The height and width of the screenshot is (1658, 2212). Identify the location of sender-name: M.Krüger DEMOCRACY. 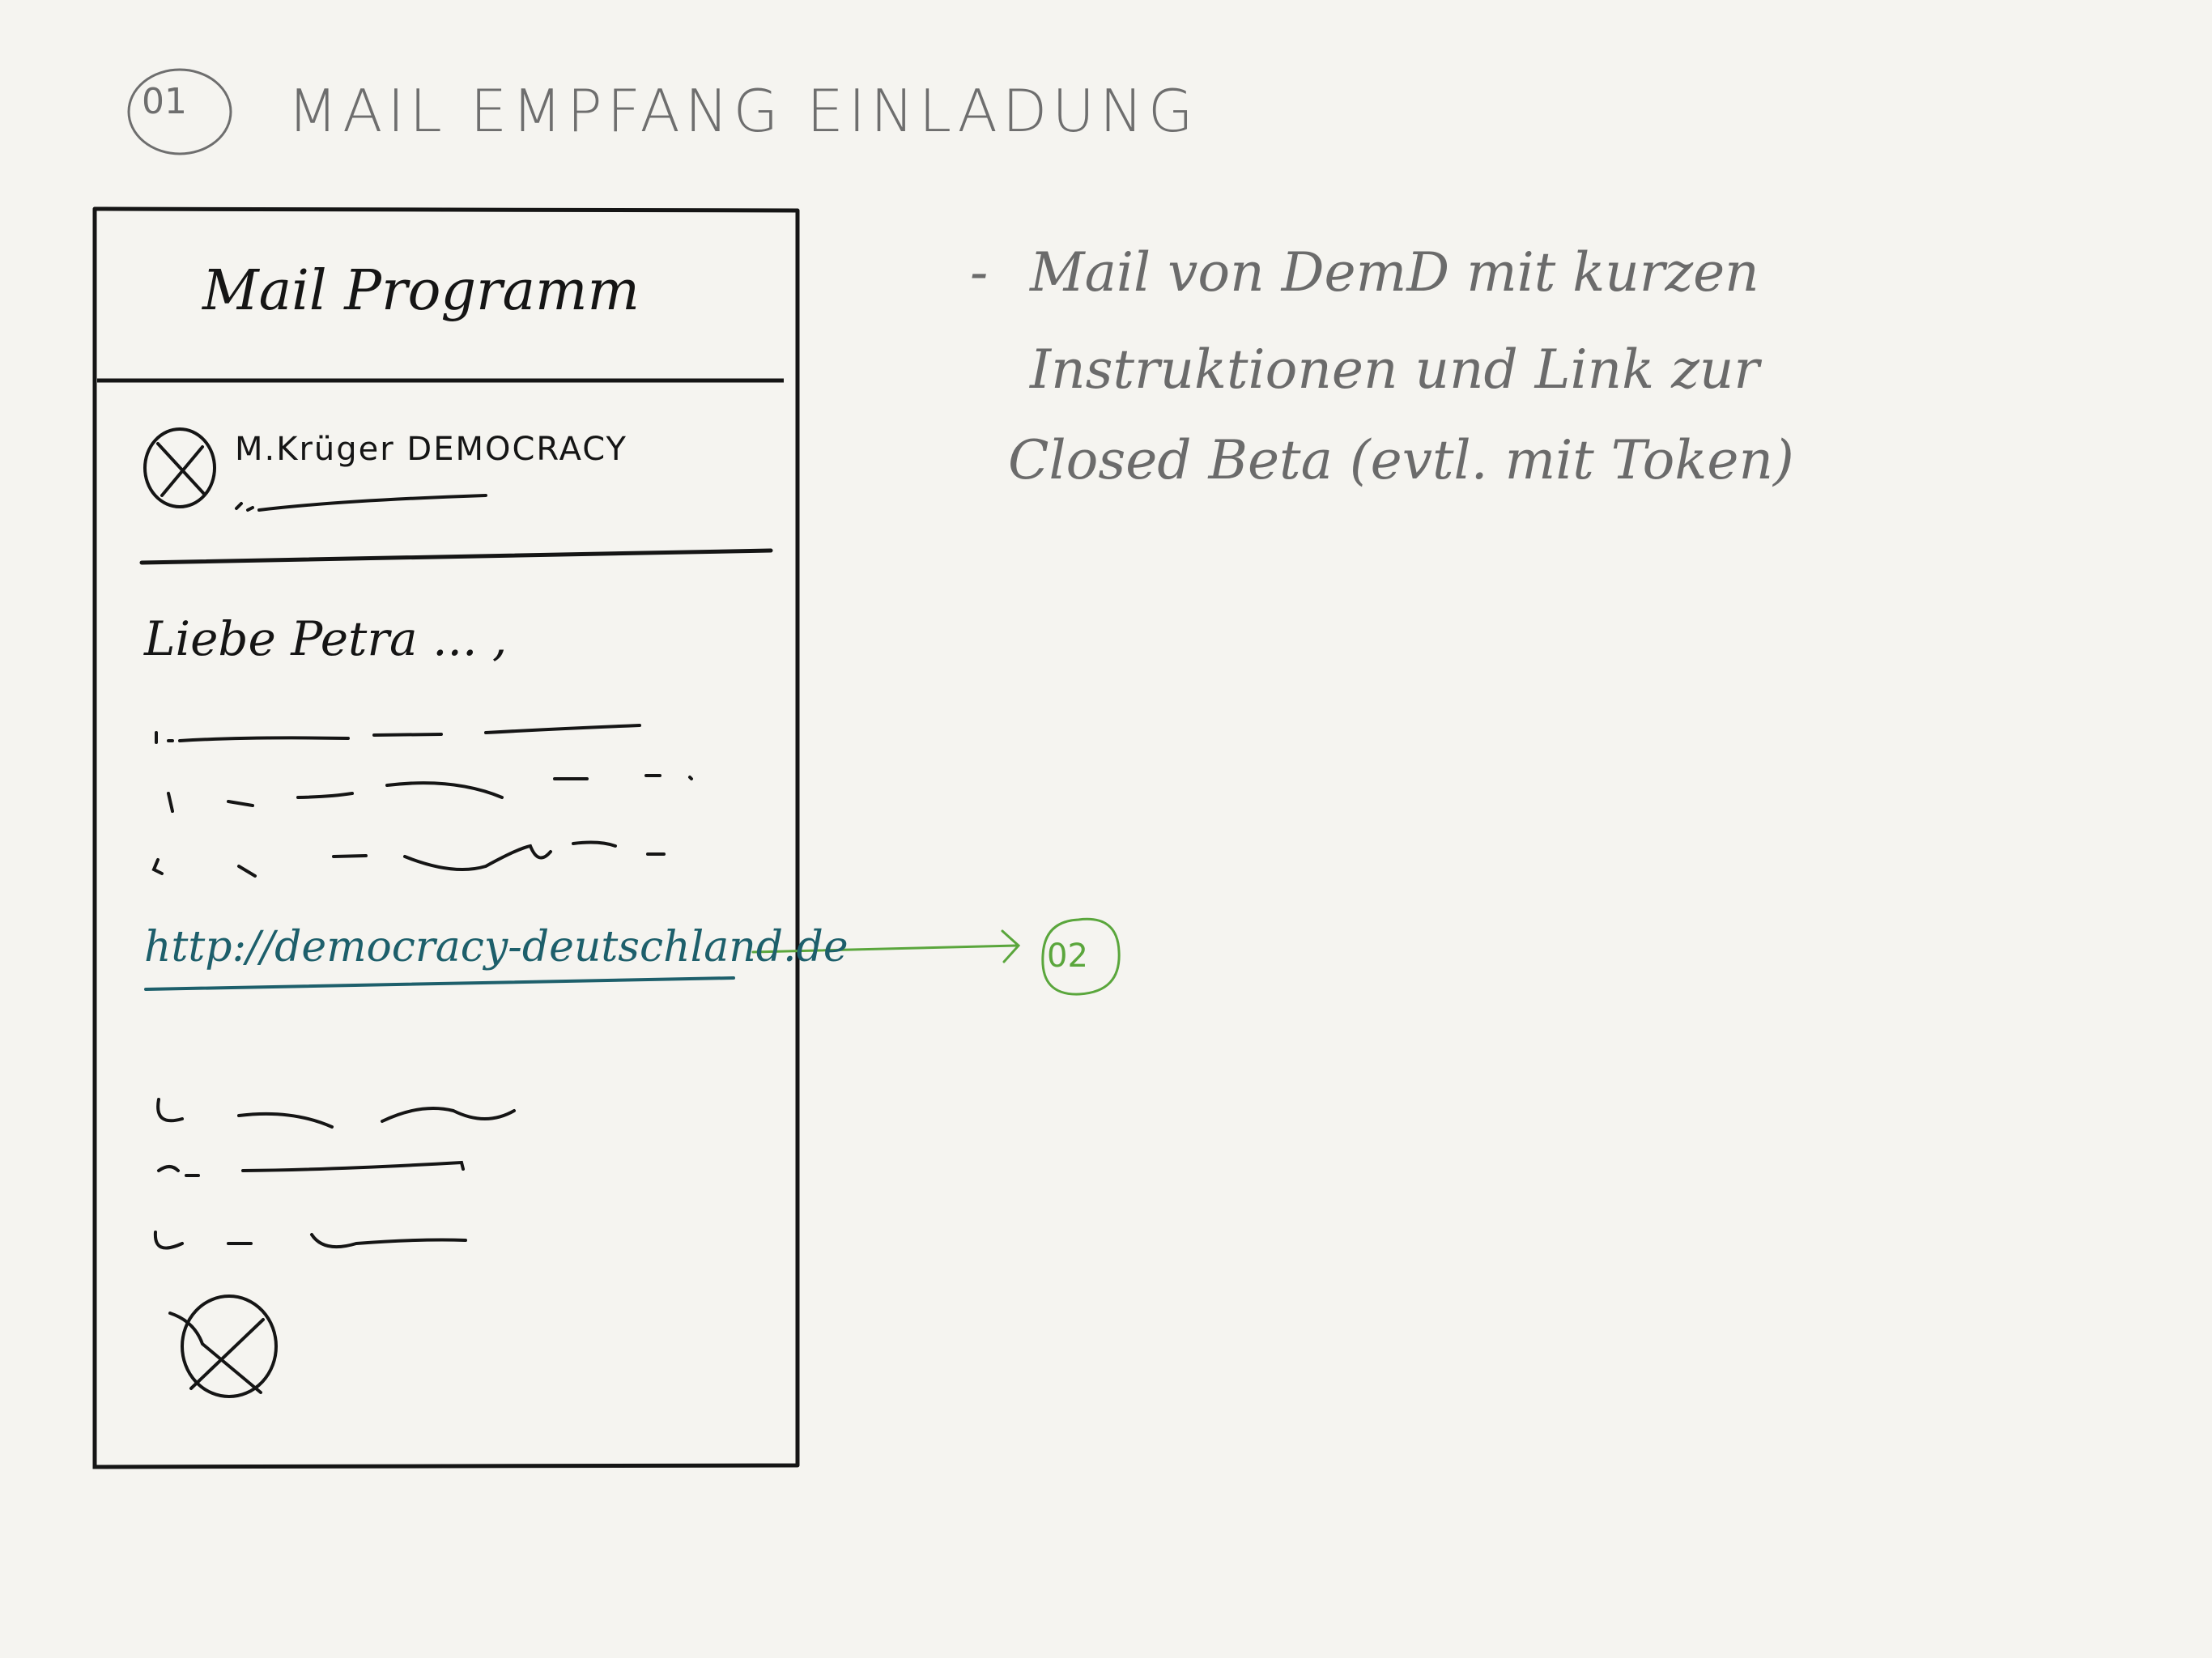
(431, 449).